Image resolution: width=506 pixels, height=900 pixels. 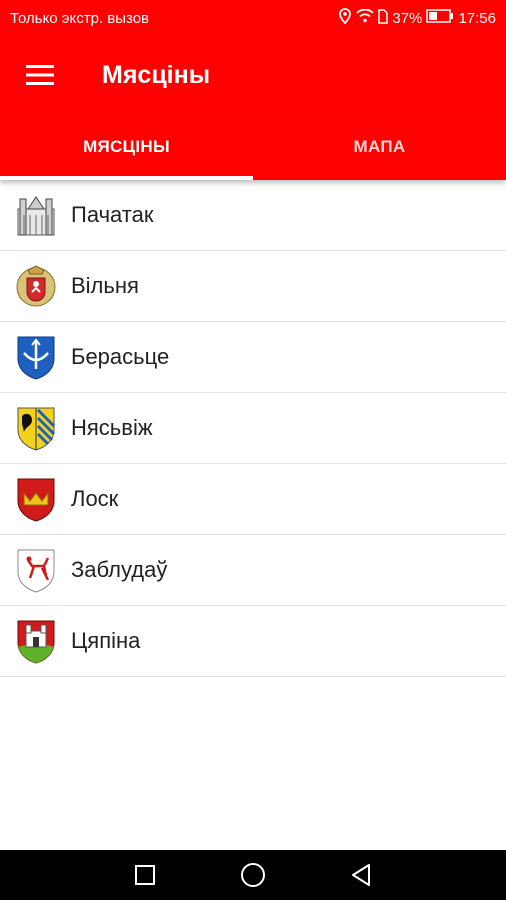 I want to click on status-icons: 37% 17:56, so click(x=417, y=18).